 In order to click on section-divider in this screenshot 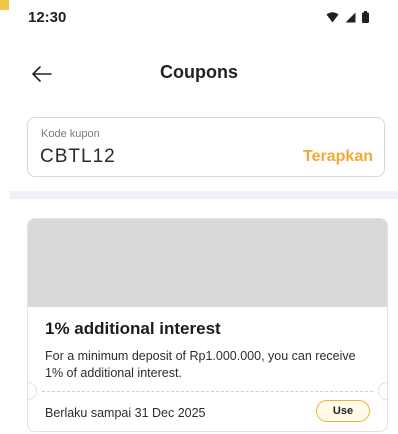, I will do `click(204, 195)`.